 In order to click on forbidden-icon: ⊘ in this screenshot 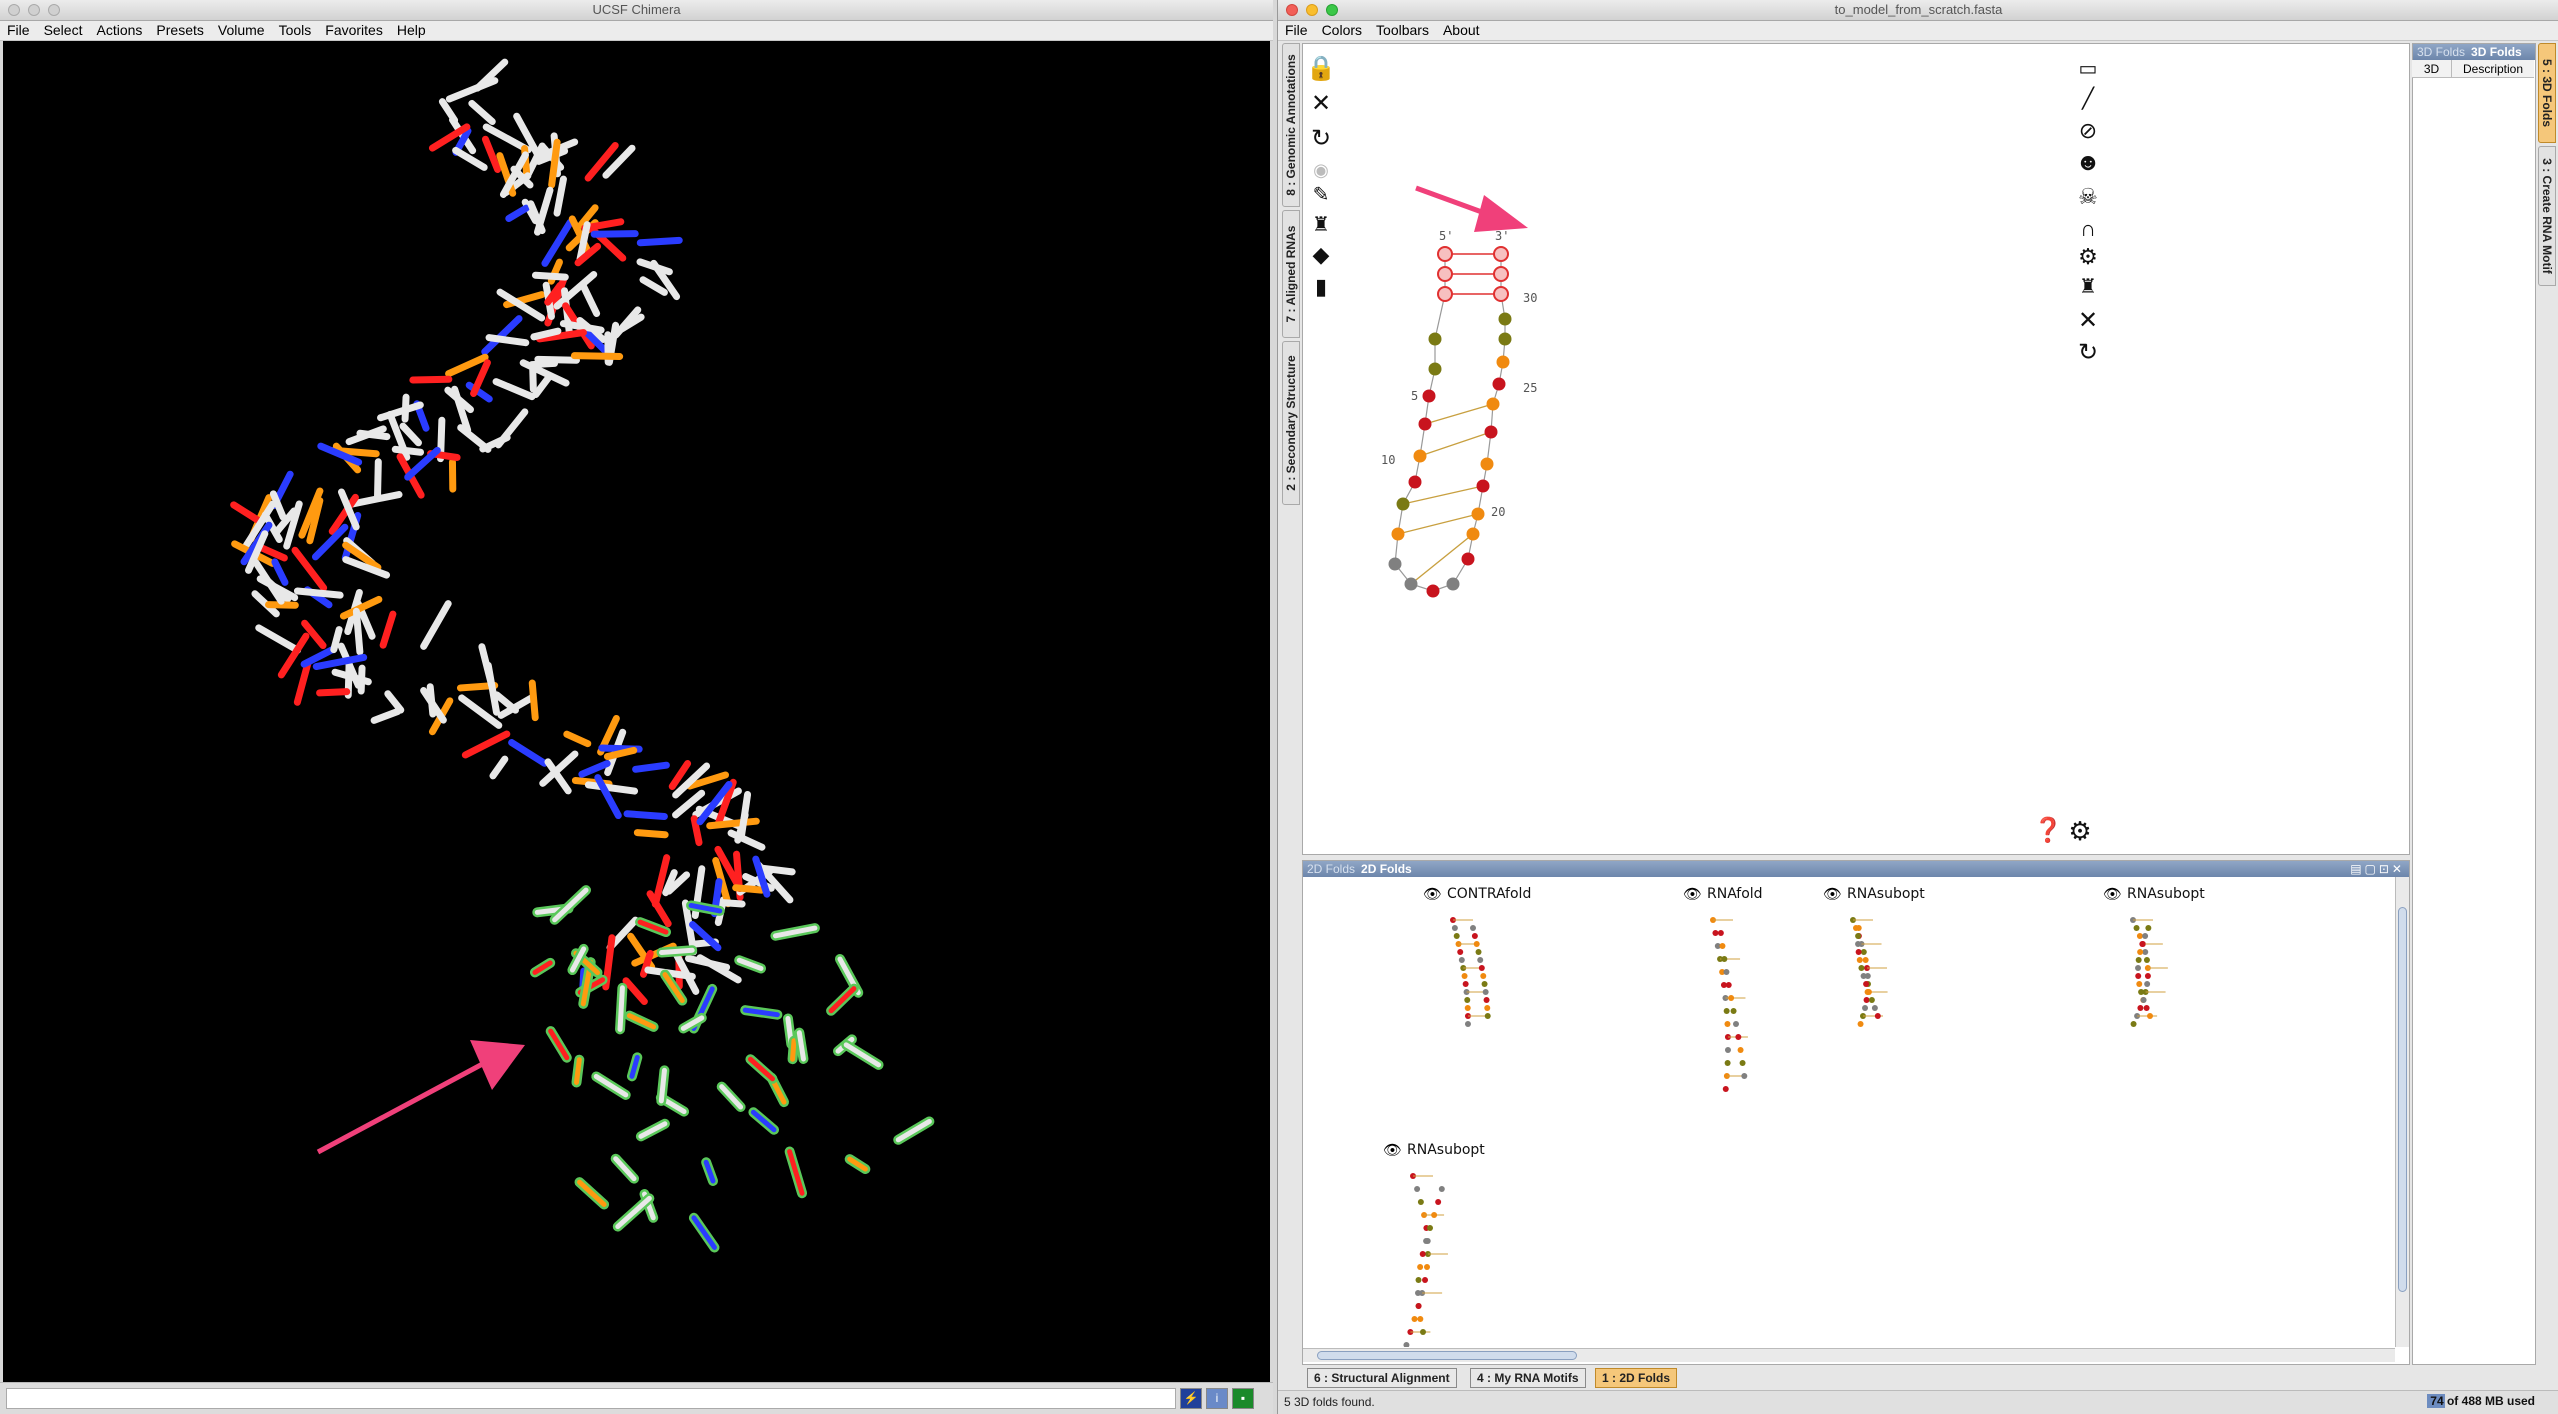, I will do `click(2088, 131)`.